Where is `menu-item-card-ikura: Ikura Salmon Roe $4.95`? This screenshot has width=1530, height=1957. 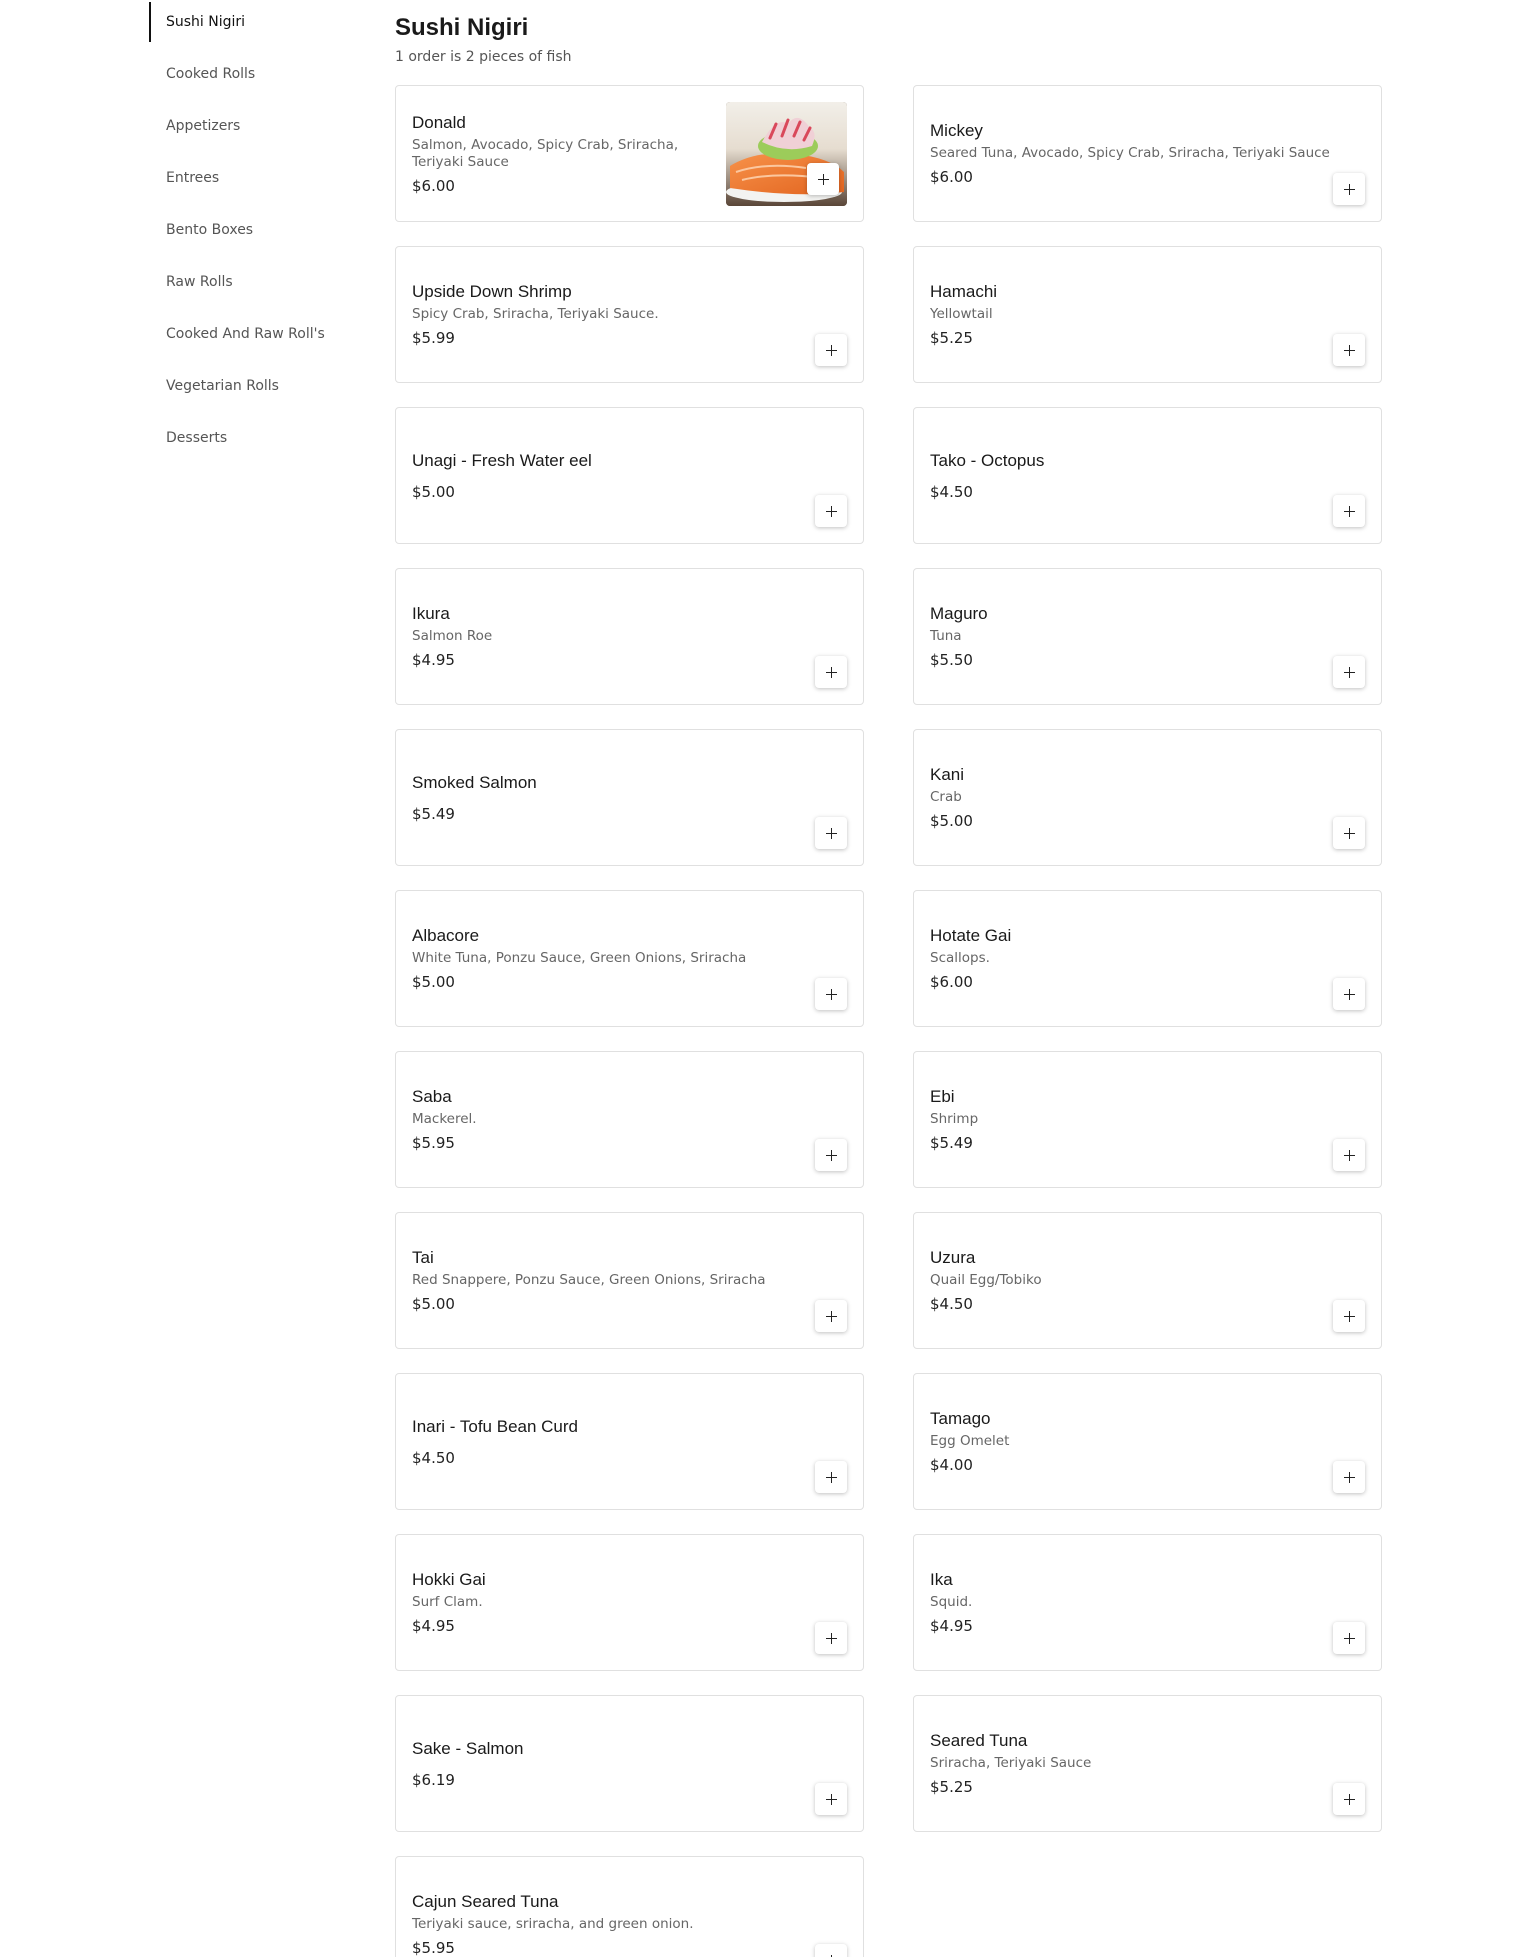
menu-item-card-ikura: Ikura Salmon Roe $4.95 is located at coordinates (629, 636).